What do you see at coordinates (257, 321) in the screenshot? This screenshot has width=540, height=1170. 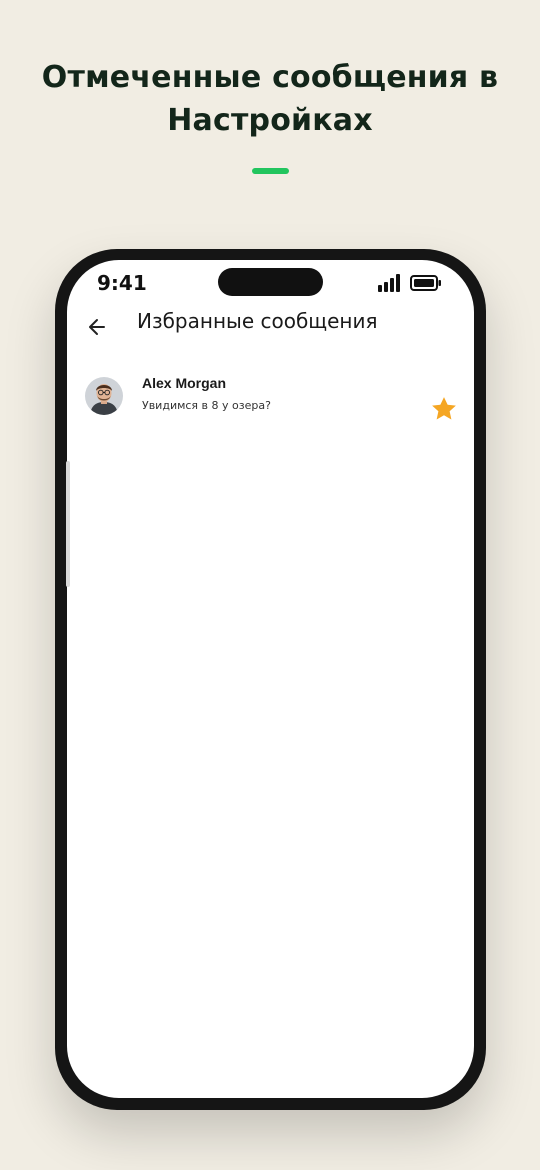 I see `screen-title: Избранные сообщения` at bounding box center [257, 321].